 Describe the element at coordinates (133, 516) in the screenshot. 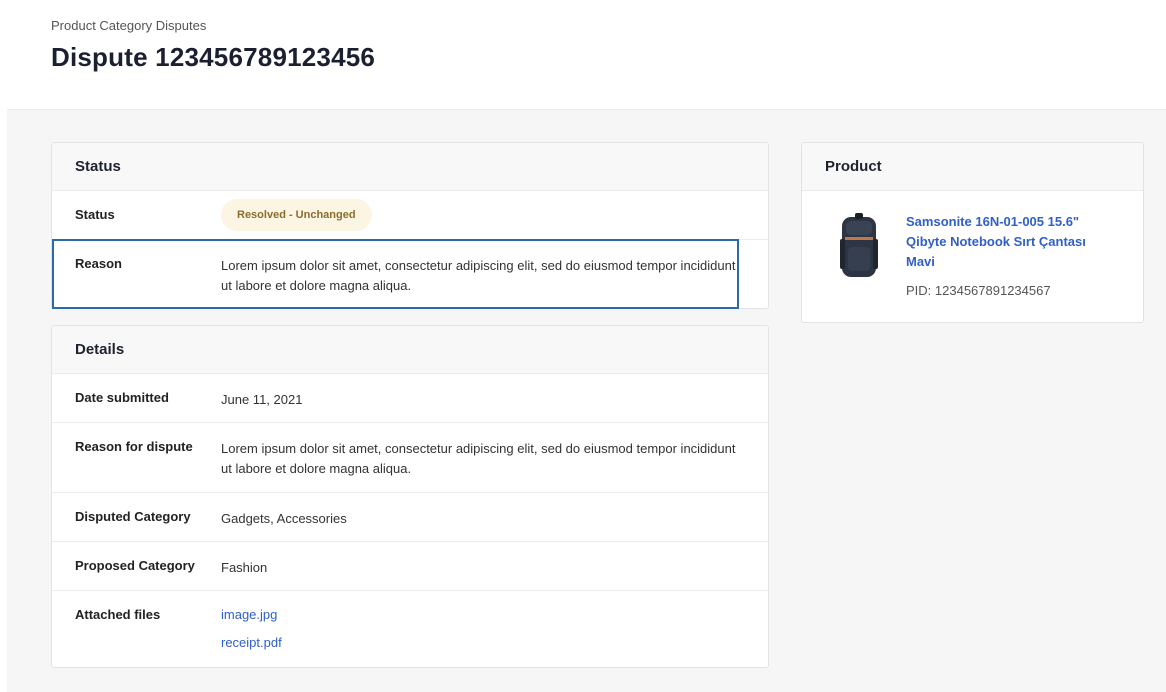

I see `disputed-category-label: Disputed Category` at that location.